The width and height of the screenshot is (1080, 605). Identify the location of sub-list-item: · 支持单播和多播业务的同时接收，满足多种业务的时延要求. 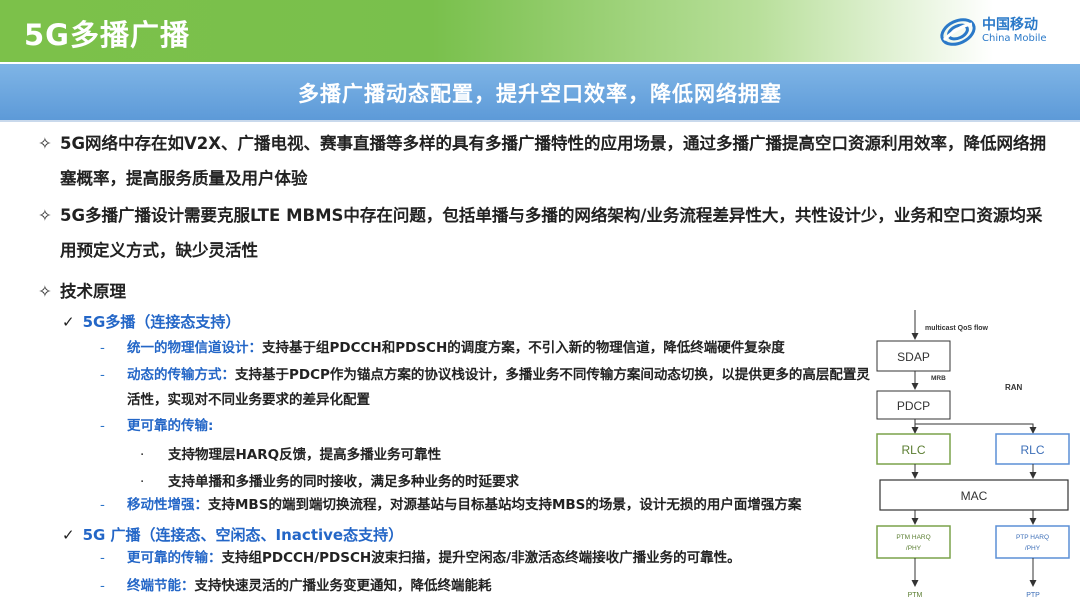
(329, 480).